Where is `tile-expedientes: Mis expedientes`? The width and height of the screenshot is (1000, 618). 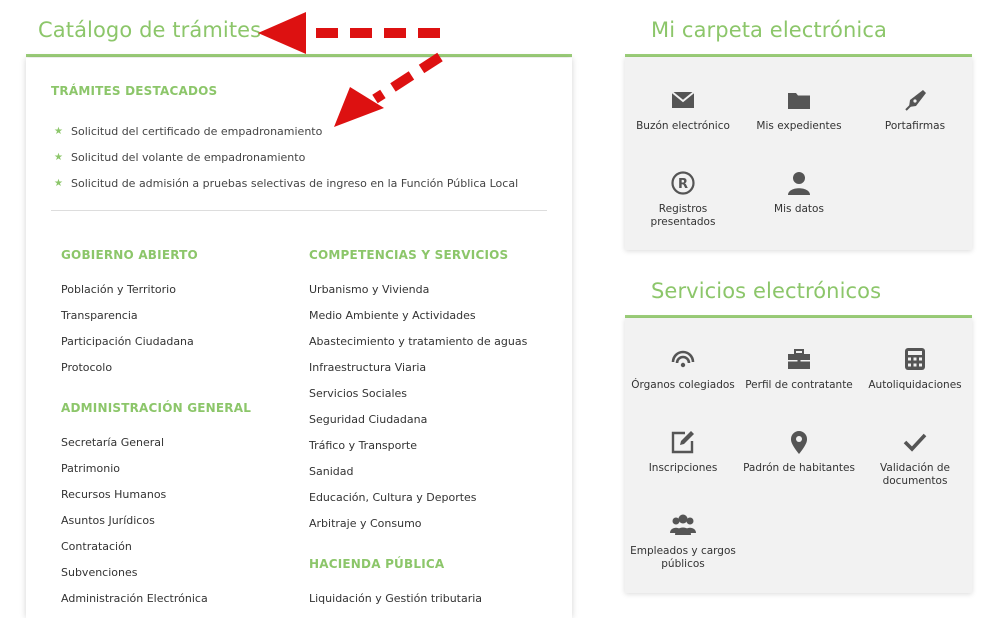 tile-expedientes: Mis expedientes is located at coordinates (799, 110).